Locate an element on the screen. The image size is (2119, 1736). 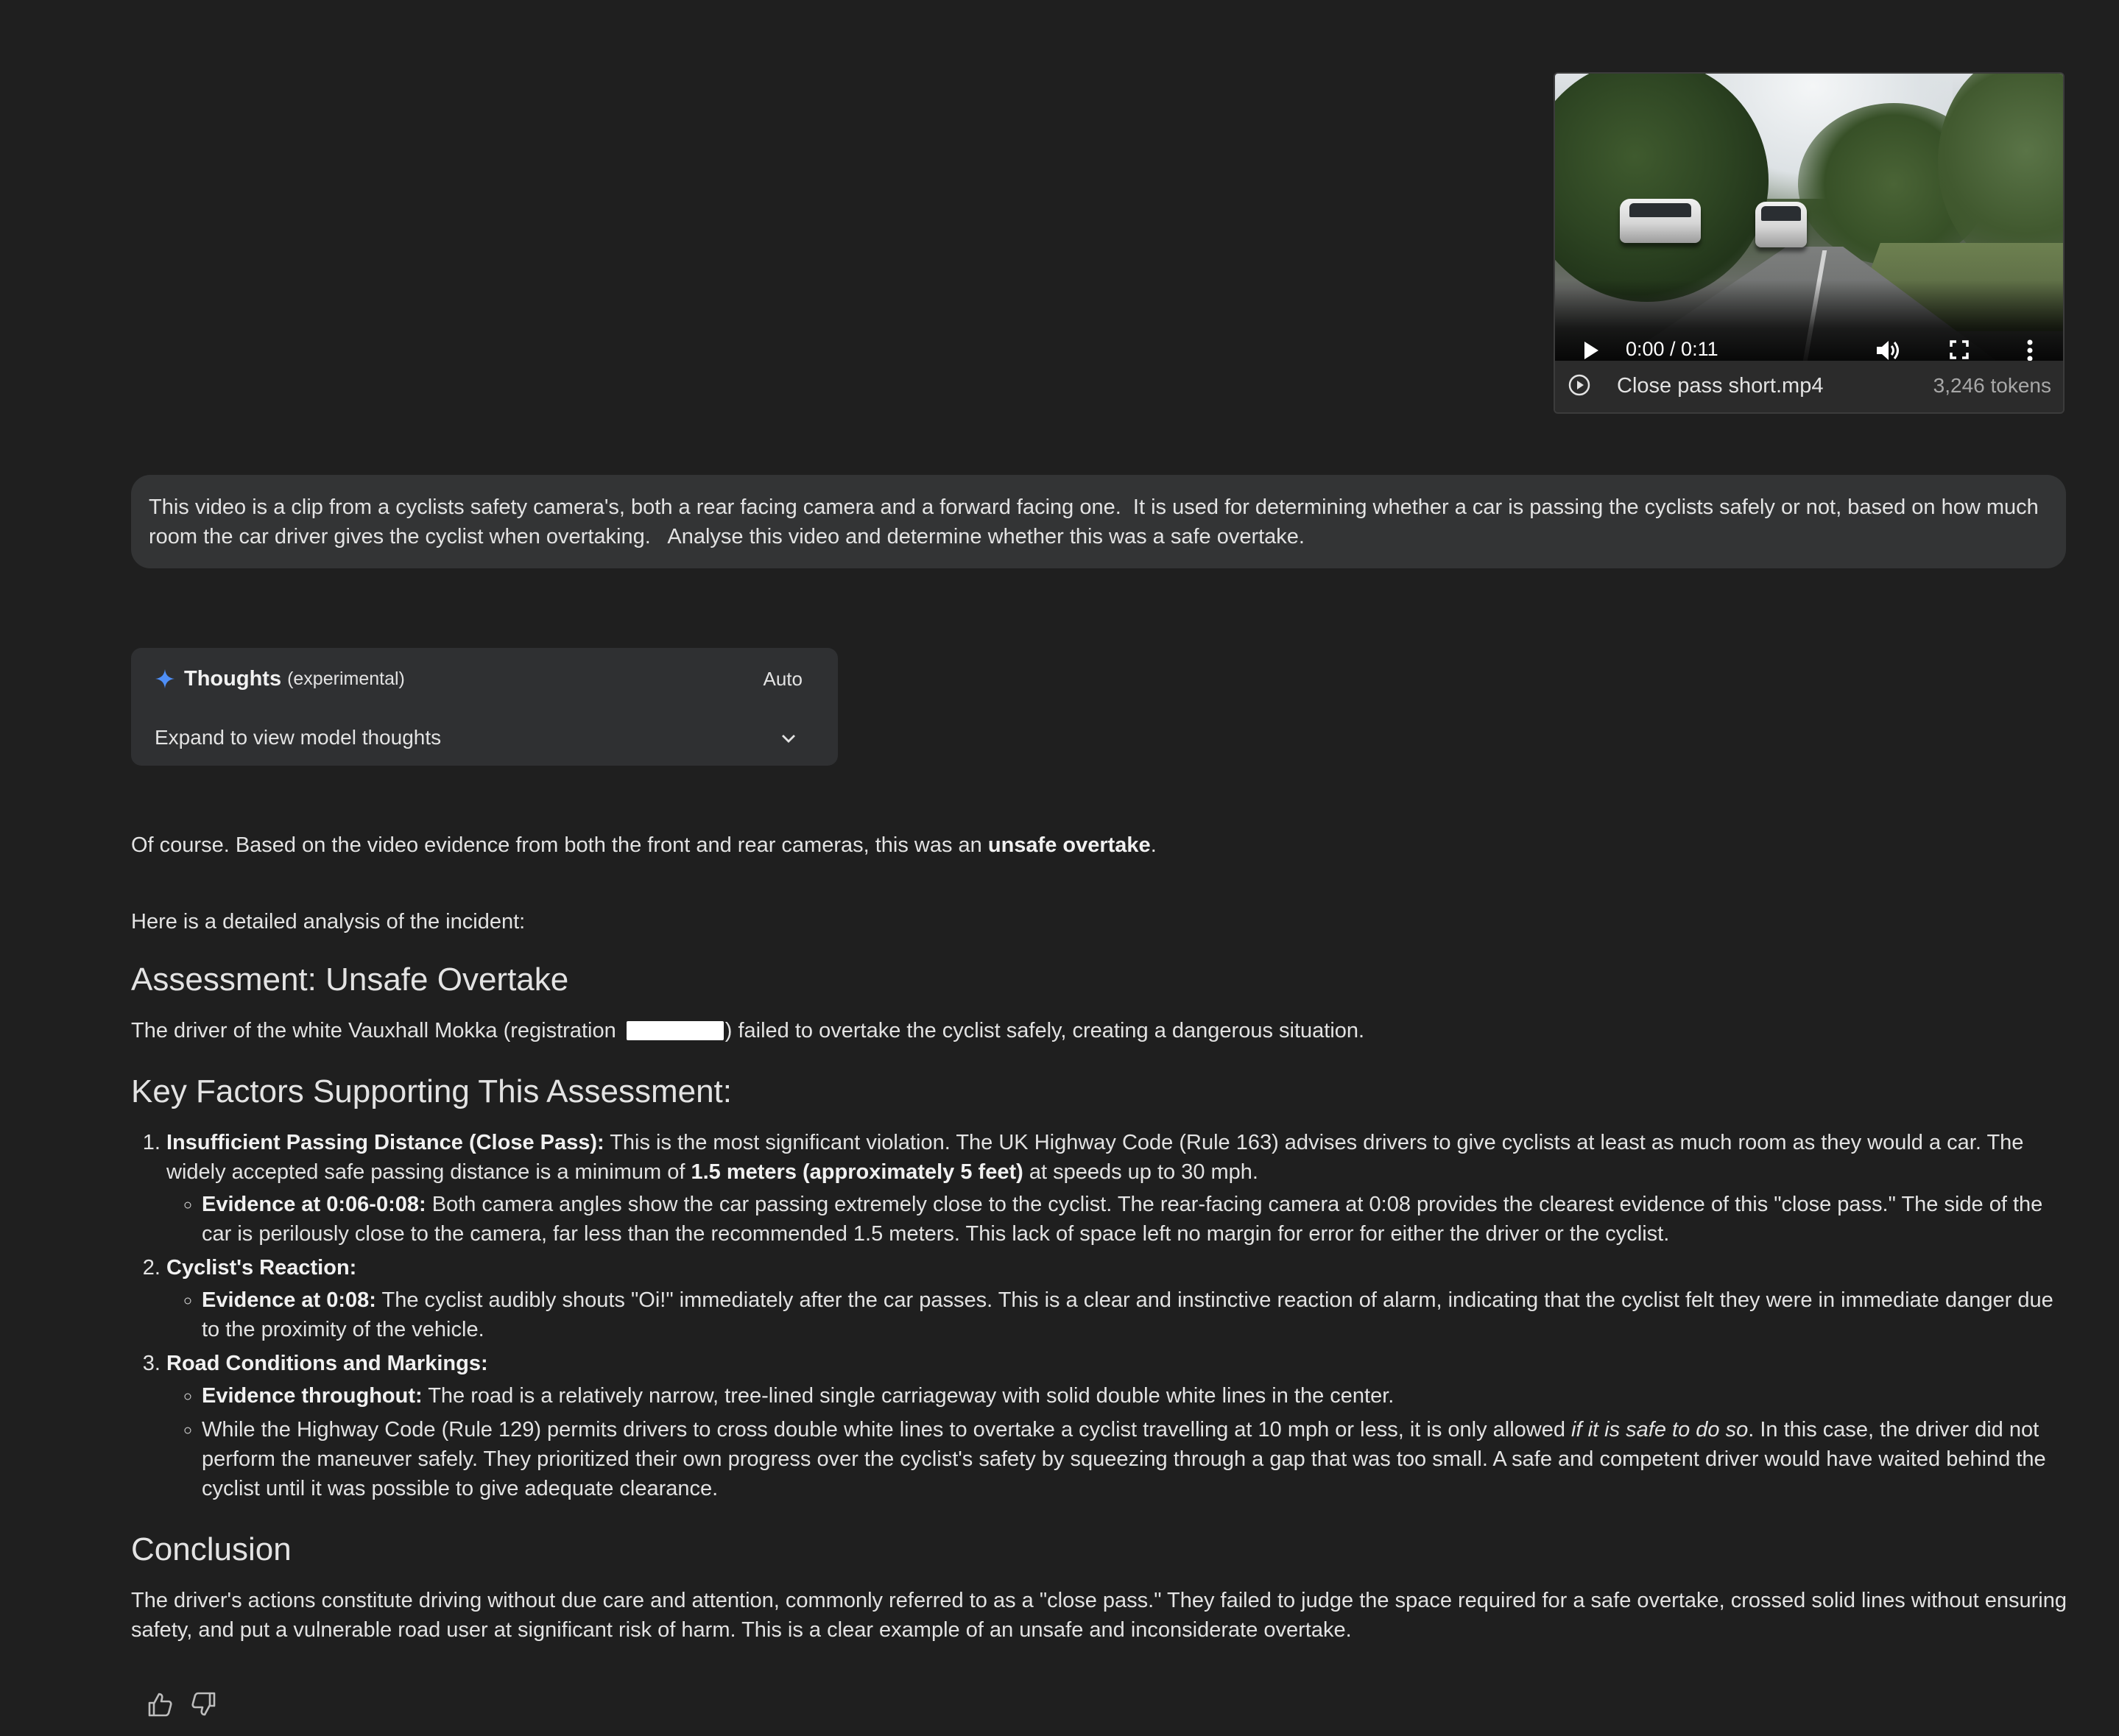
feedback-buttons is located at coordinates (182, 1704).